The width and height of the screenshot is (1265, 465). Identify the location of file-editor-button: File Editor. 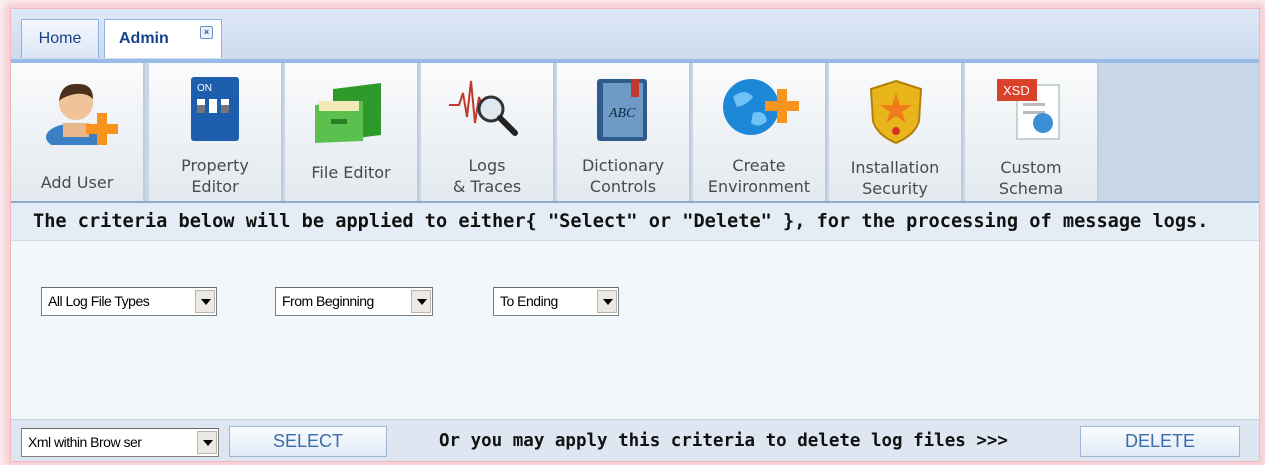
(352, 132).